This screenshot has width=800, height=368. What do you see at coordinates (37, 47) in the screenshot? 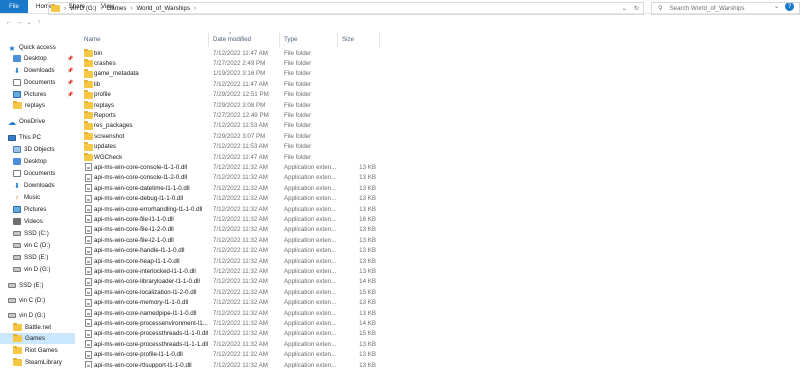
I see `nav-item-quick-access: ★ Quick access` at bounding box center [37, 47].